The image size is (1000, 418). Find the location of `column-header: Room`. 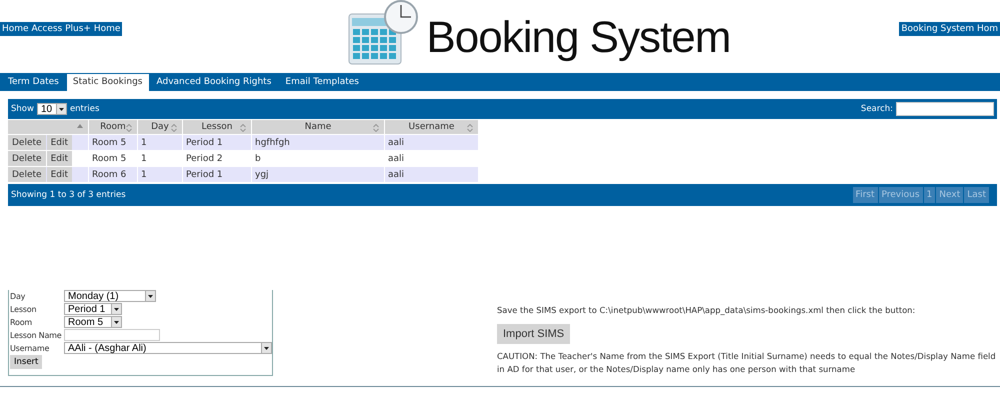

column-header: Room is located at coordinates (113, 127).